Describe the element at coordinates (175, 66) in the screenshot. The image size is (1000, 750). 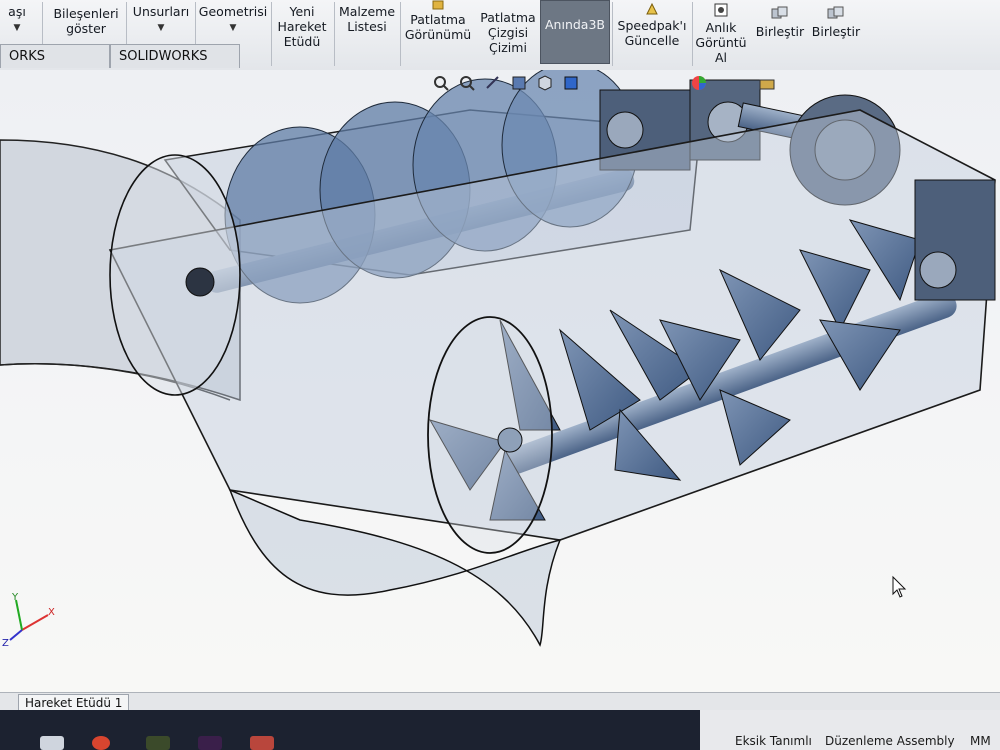
I see `tab-solidworks-mbd: SOLIDWORKS MBD` at that location.